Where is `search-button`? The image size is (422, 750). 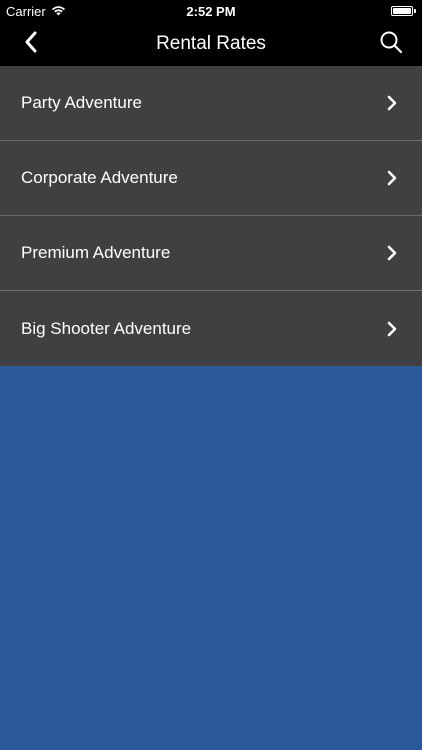 search-button is located at coordinates (391, 44).